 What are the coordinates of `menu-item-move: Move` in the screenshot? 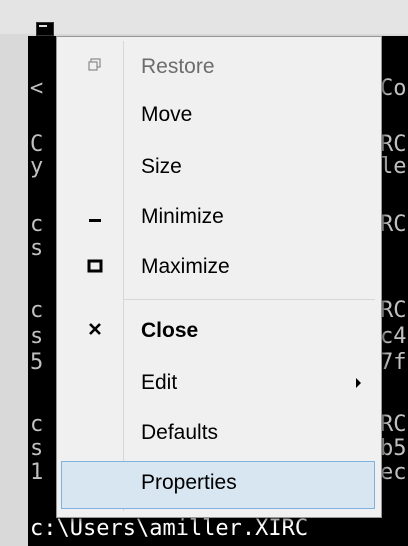 It's located at (218, 117).